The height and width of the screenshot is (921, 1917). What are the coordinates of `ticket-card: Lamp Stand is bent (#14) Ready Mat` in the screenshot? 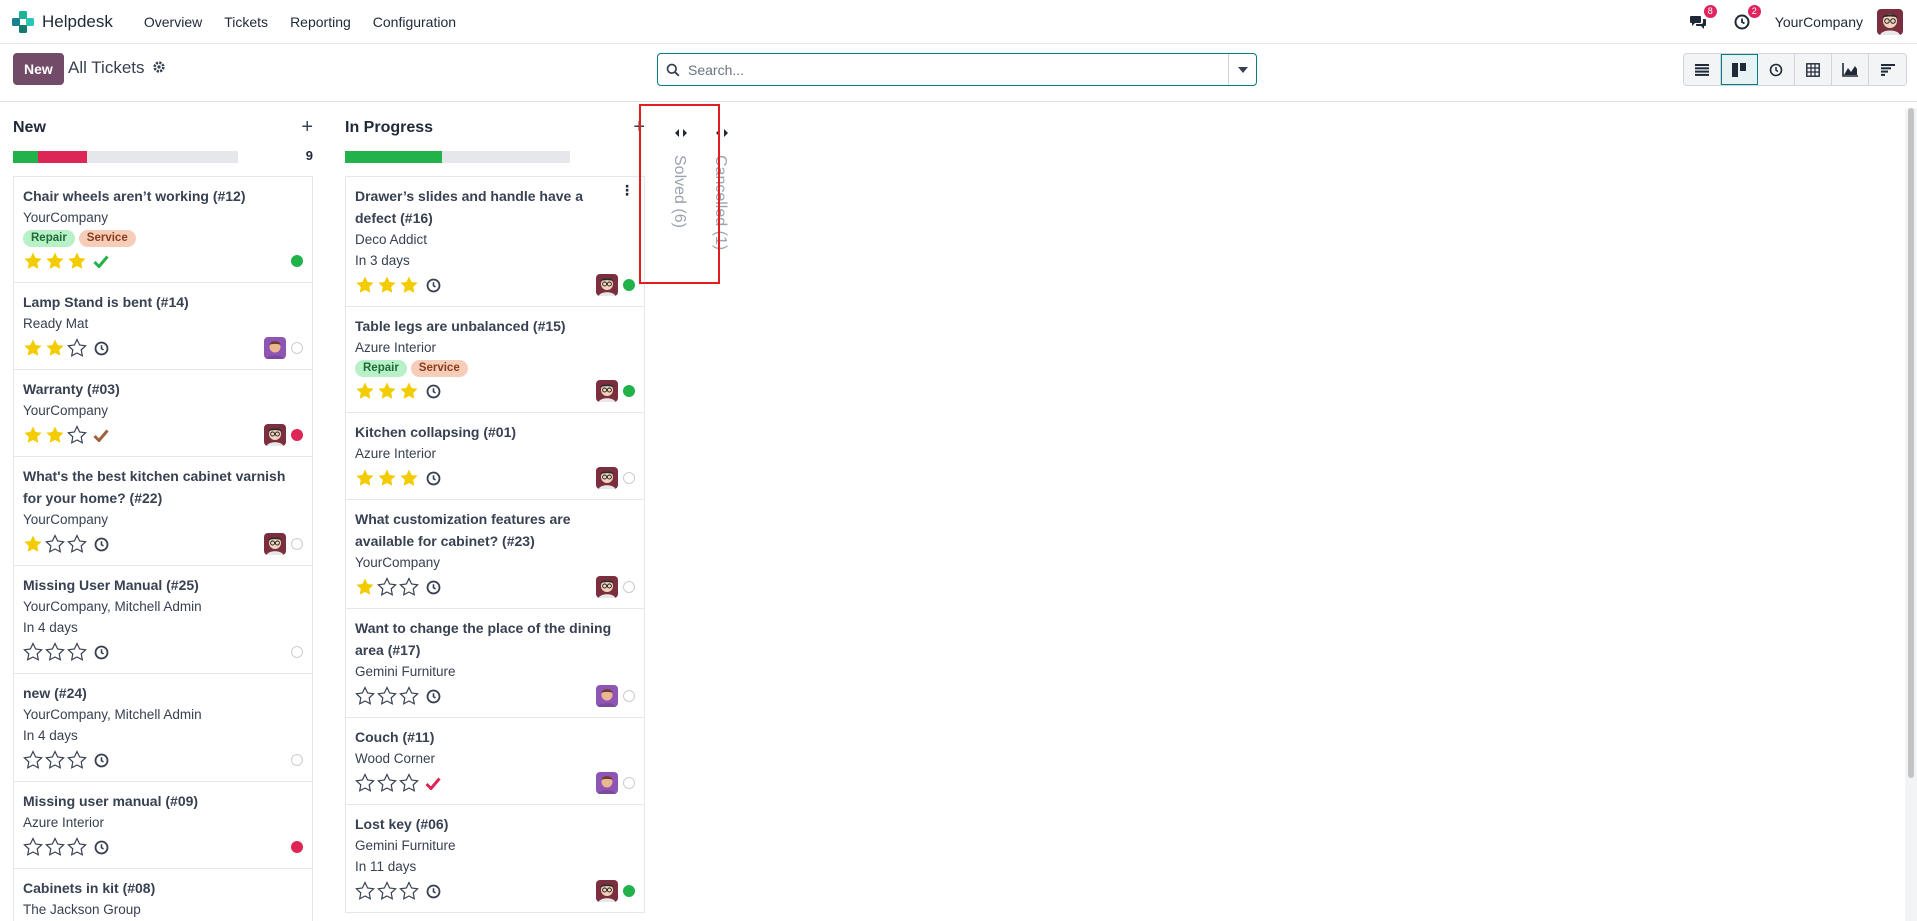 It's located at (163, 325).